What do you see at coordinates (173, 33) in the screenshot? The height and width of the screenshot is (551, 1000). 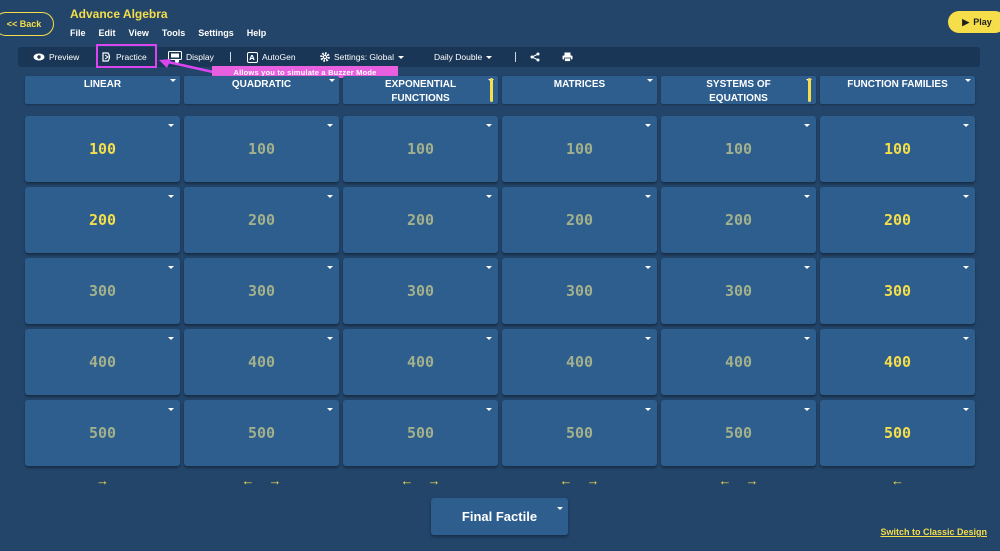 I see `menu-tools: Tools` at bounding box center [173, 33].